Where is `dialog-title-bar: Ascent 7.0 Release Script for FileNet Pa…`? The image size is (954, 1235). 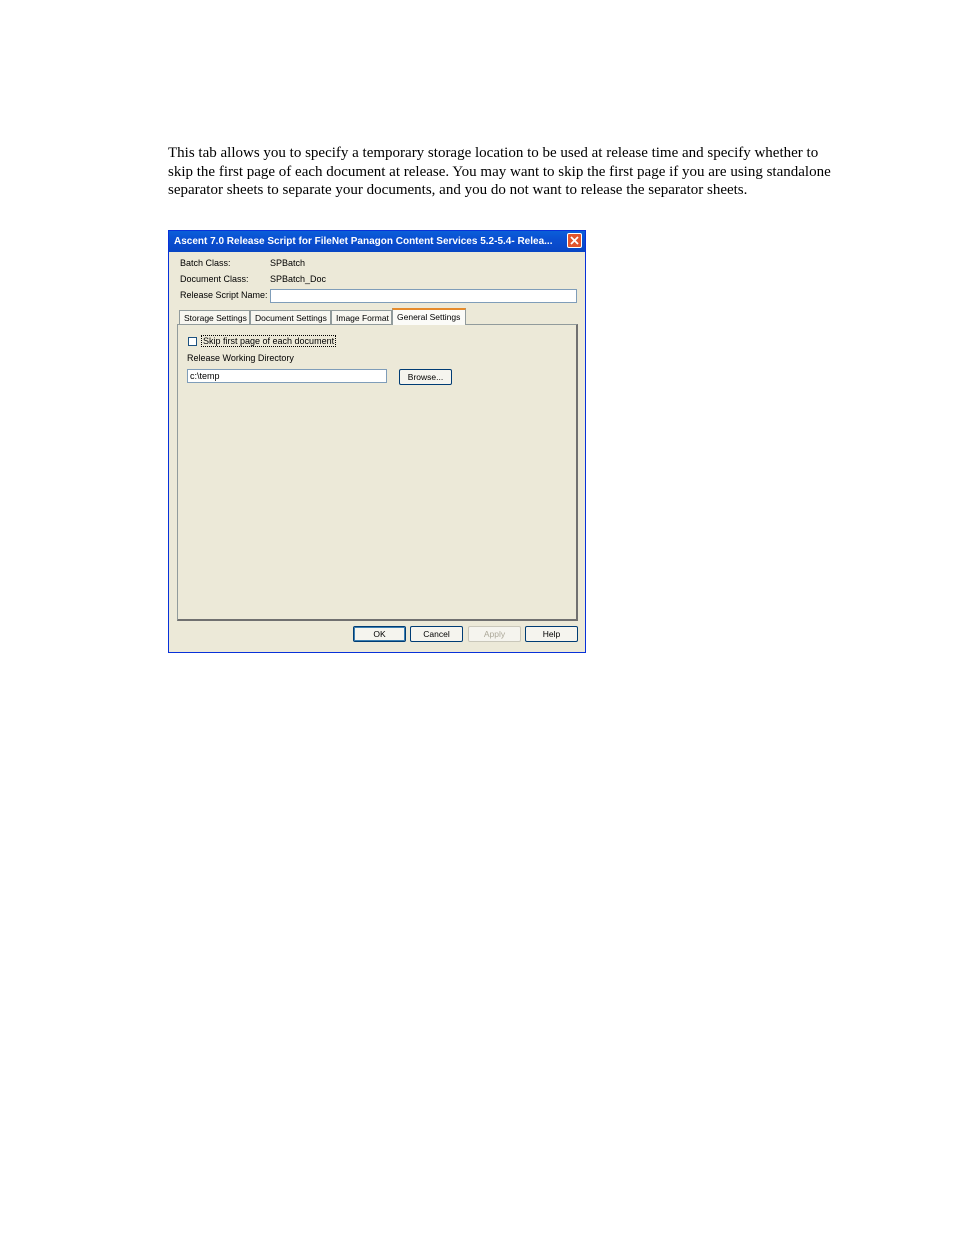 dialog-title-bar: Ascent 7.0 Release Script for FileNet Pa… is located at coordinates (377, 241).